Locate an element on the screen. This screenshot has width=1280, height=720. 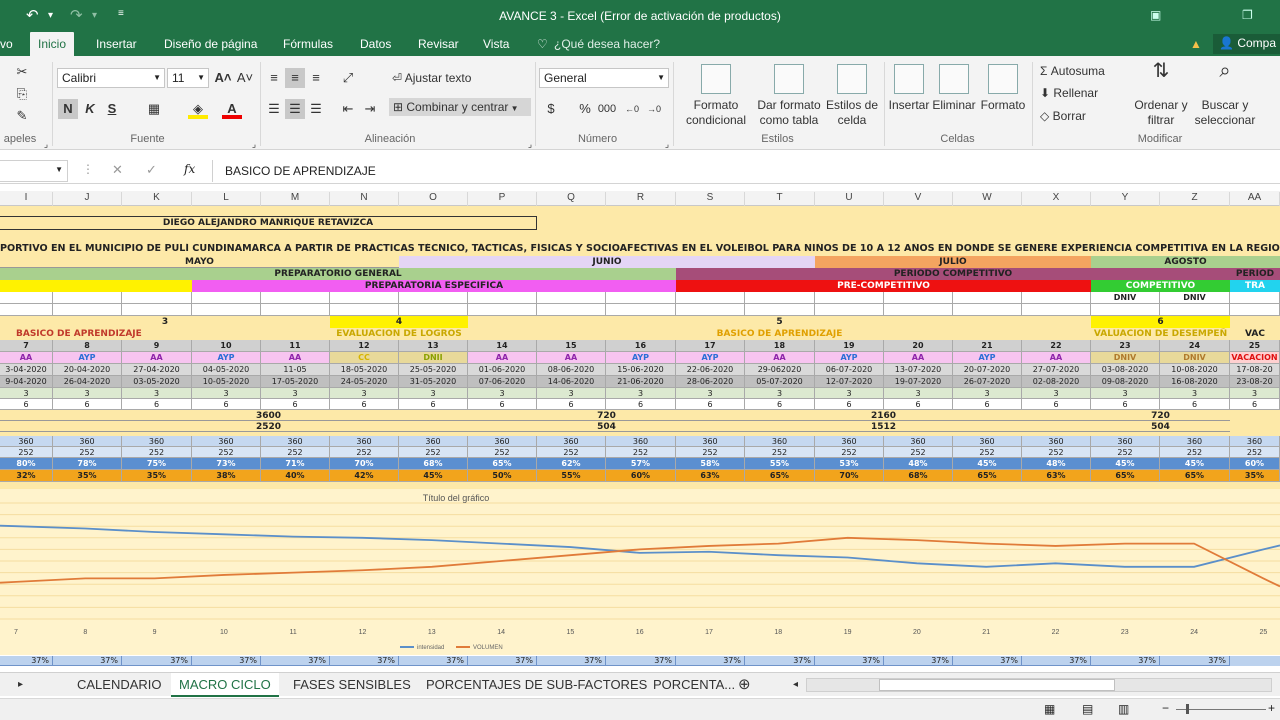
type-cell: DNIV is located at coordinates (1195, 358).